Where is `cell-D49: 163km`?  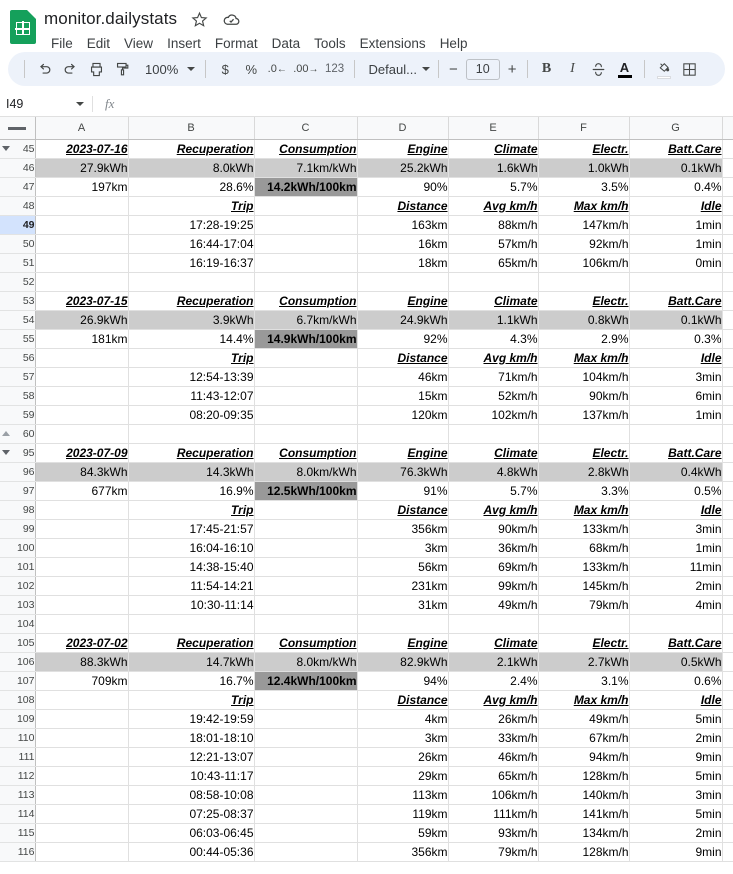 cell-D49: 163km is located at coordinates (403, 225).